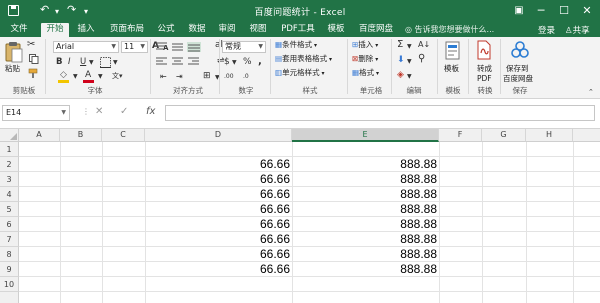  Describe the element at coordinates (9, 284) in the screenshot. I see `row-header-10: 10` at that location.